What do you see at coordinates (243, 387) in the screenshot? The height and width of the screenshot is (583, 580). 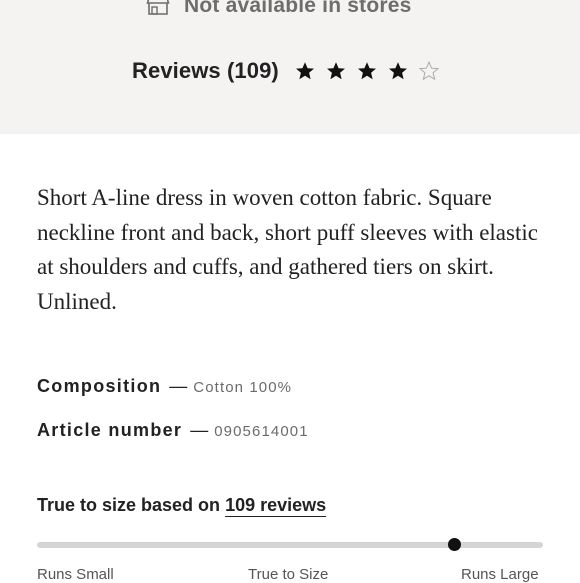 I see `composition-value: Cotton 100%` at bounding box center [243, 387].